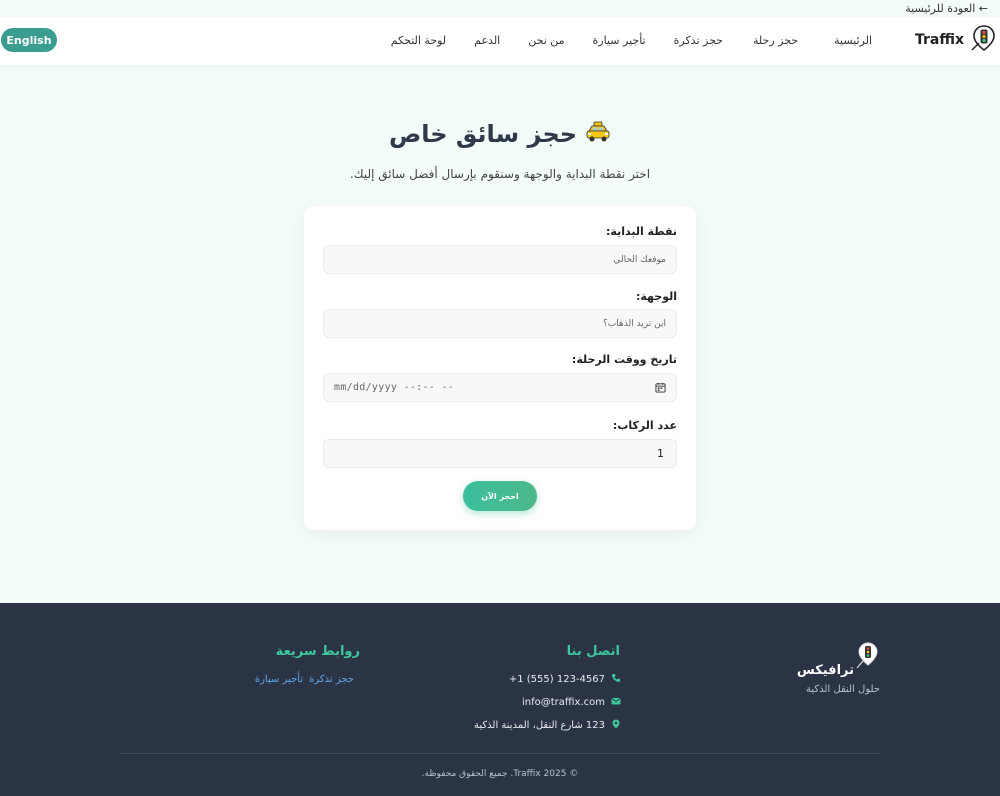  What do you see at coordinates (539, 725) in the screenshot?
I see `contact-address-text: 123 شارع النقل، المدينة الذكية` at bounding box center [539, 725].